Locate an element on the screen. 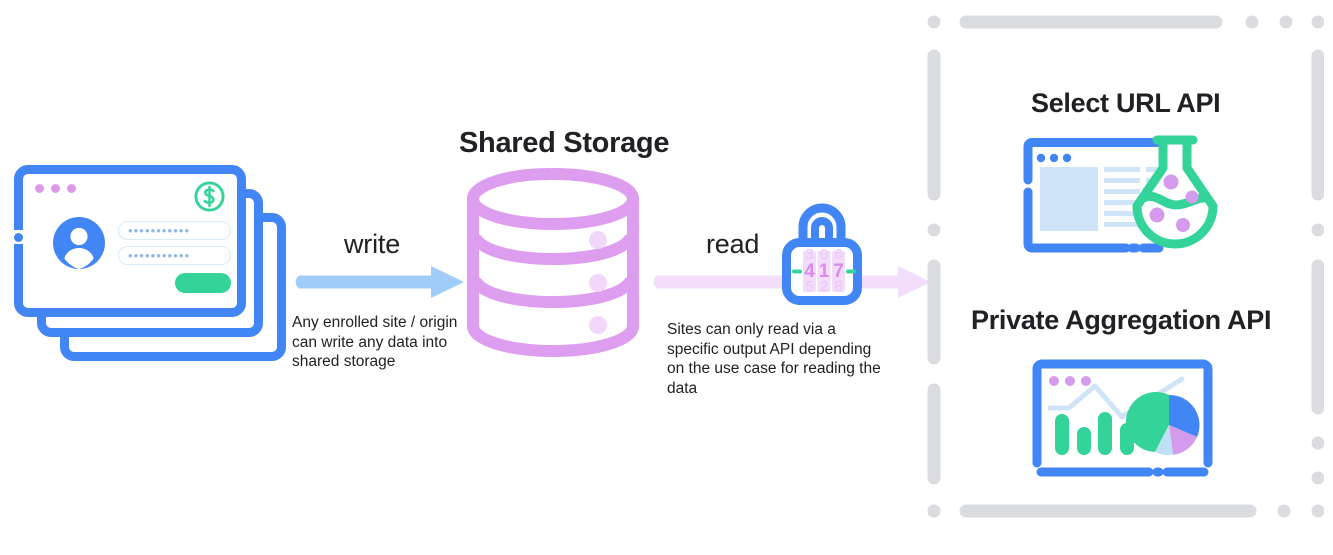 The image size is (1333, 555). analytics-dashboard-icon is located at coordinates (1122, 418).